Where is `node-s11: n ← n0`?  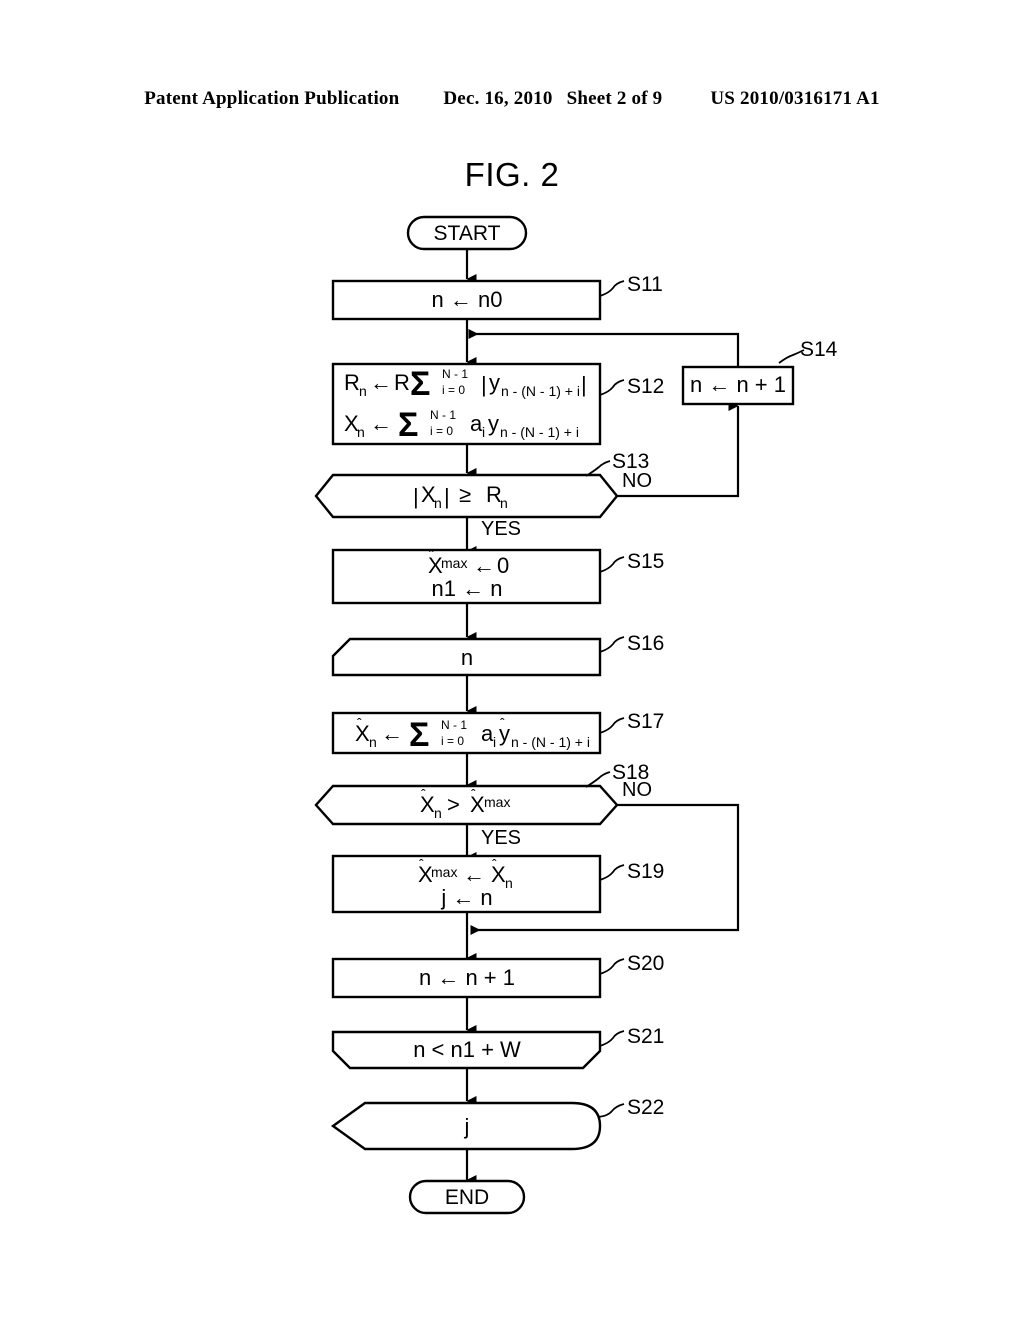 node-s11: n ← n0 is located at coordinates (466, 300).